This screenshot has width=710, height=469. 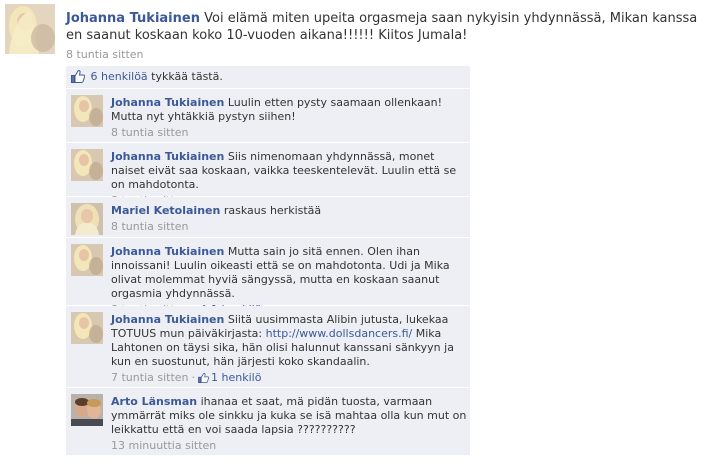 I want to click on external-link: http://www.dollsdancers.fi/, so click(x=339, y=333).